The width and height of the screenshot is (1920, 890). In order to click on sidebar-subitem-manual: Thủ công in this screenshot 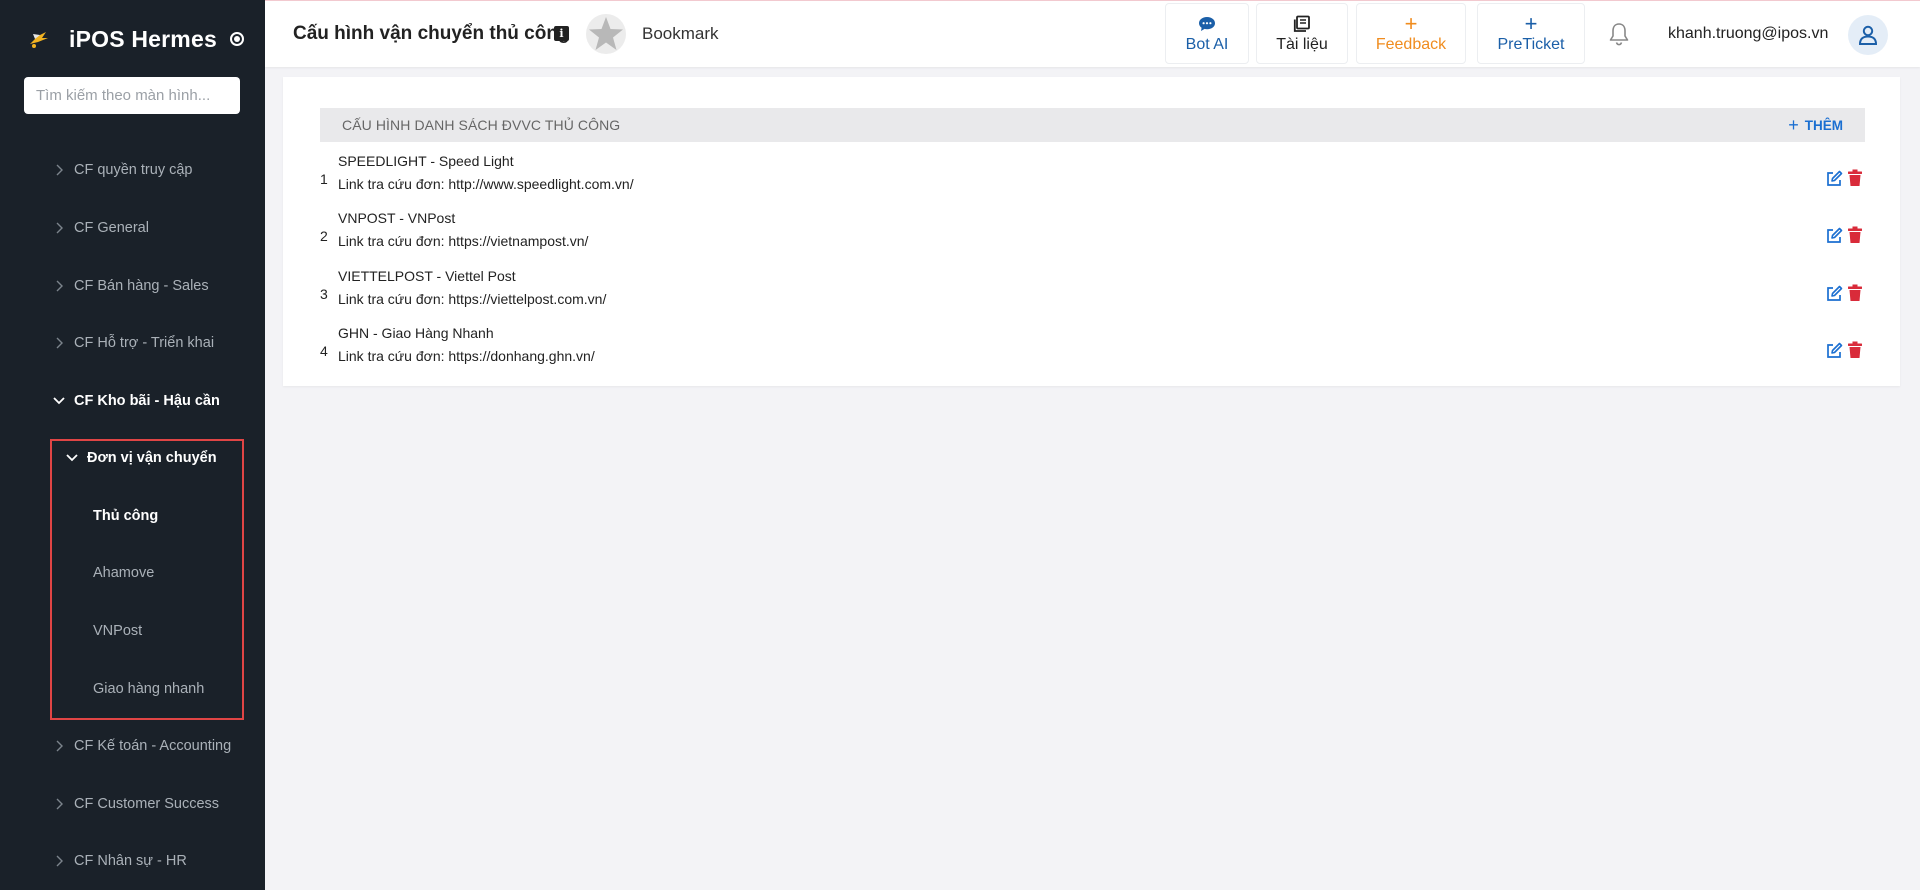, I will do `click(132, 516)`.